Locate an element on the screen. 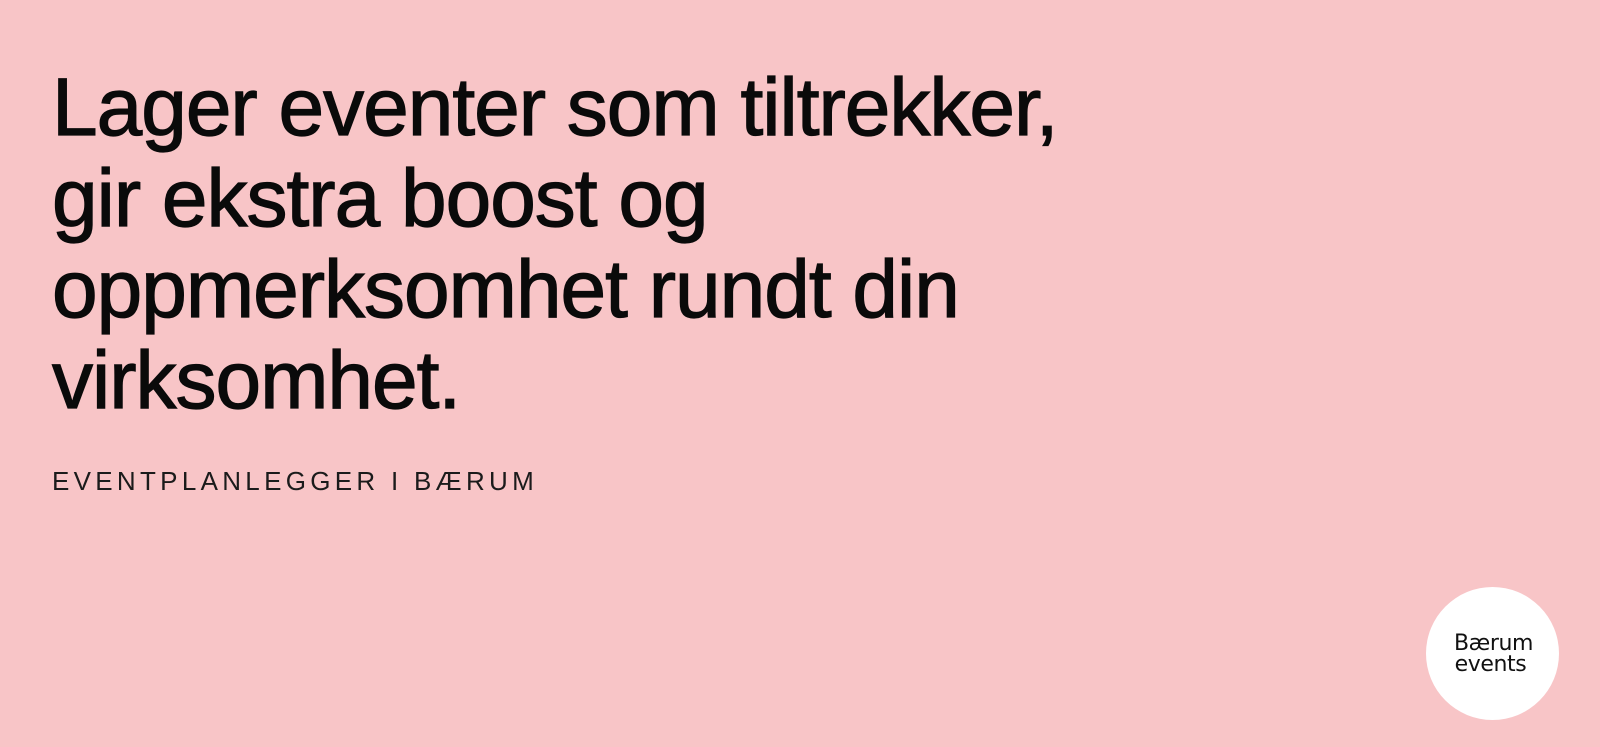  headline-line-1: Lager eventer som tiltrekker, is located at coordinates (555, 107).